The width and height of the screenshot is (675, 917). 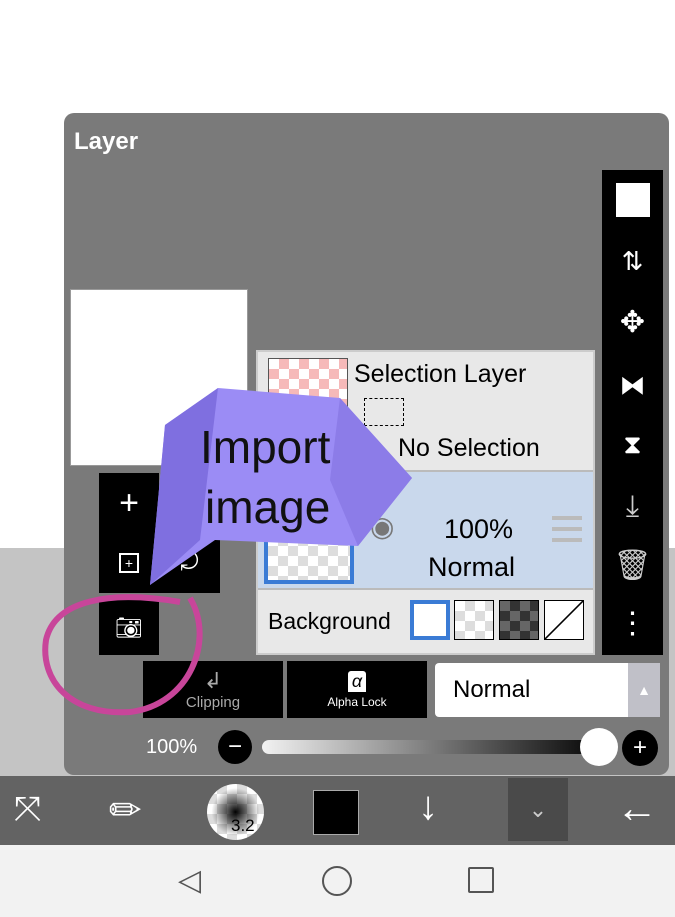 What do you see at coordinates (265, 447) in the screenshot?
I see `callout-line-1: Import` at bounding box center [265, 447].